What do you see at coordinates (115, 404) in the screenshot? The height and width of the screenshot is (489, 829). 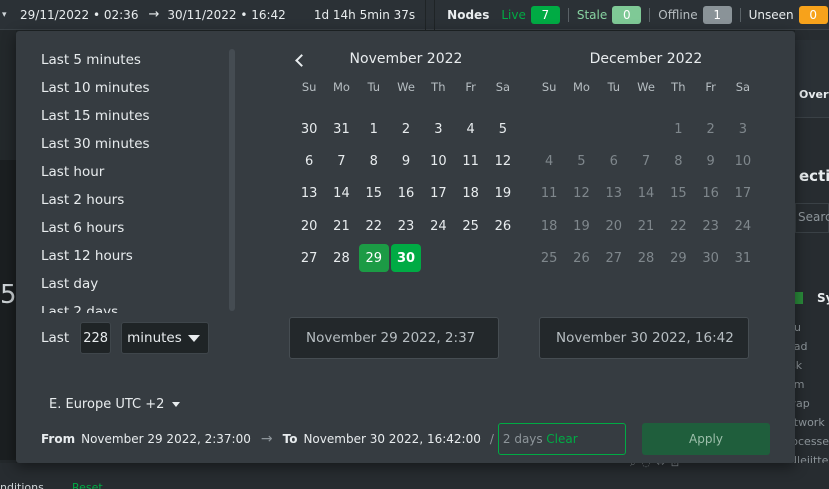 I see `timezone-select: E. Europe UTC +2` at bounding box center [115, 404].